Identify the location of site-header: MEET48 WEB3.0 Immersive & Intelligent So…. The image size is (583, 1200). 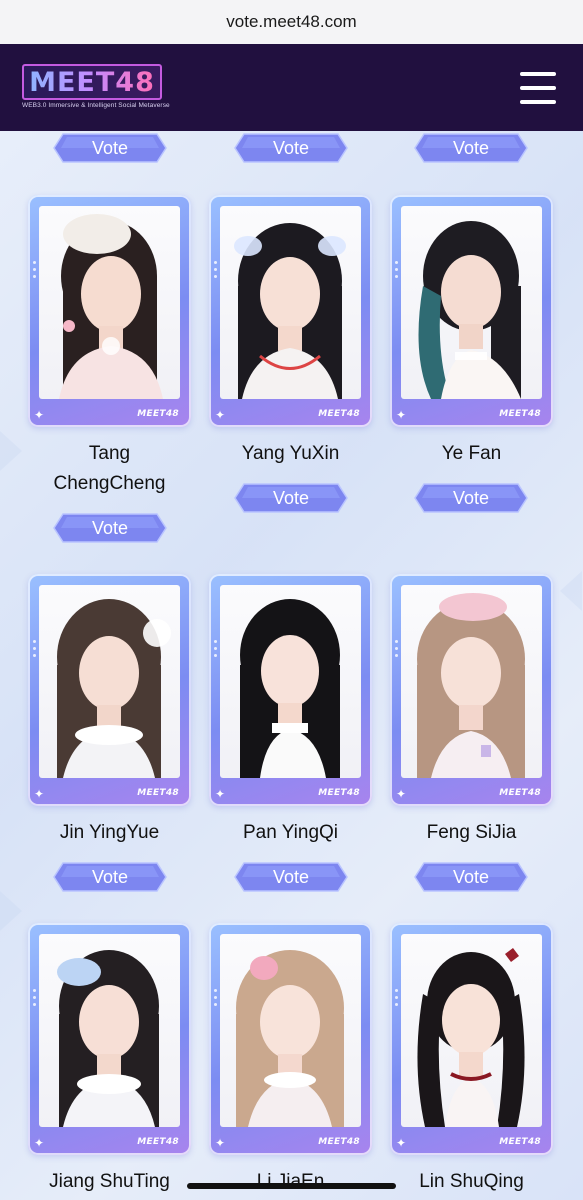
(291, 87).